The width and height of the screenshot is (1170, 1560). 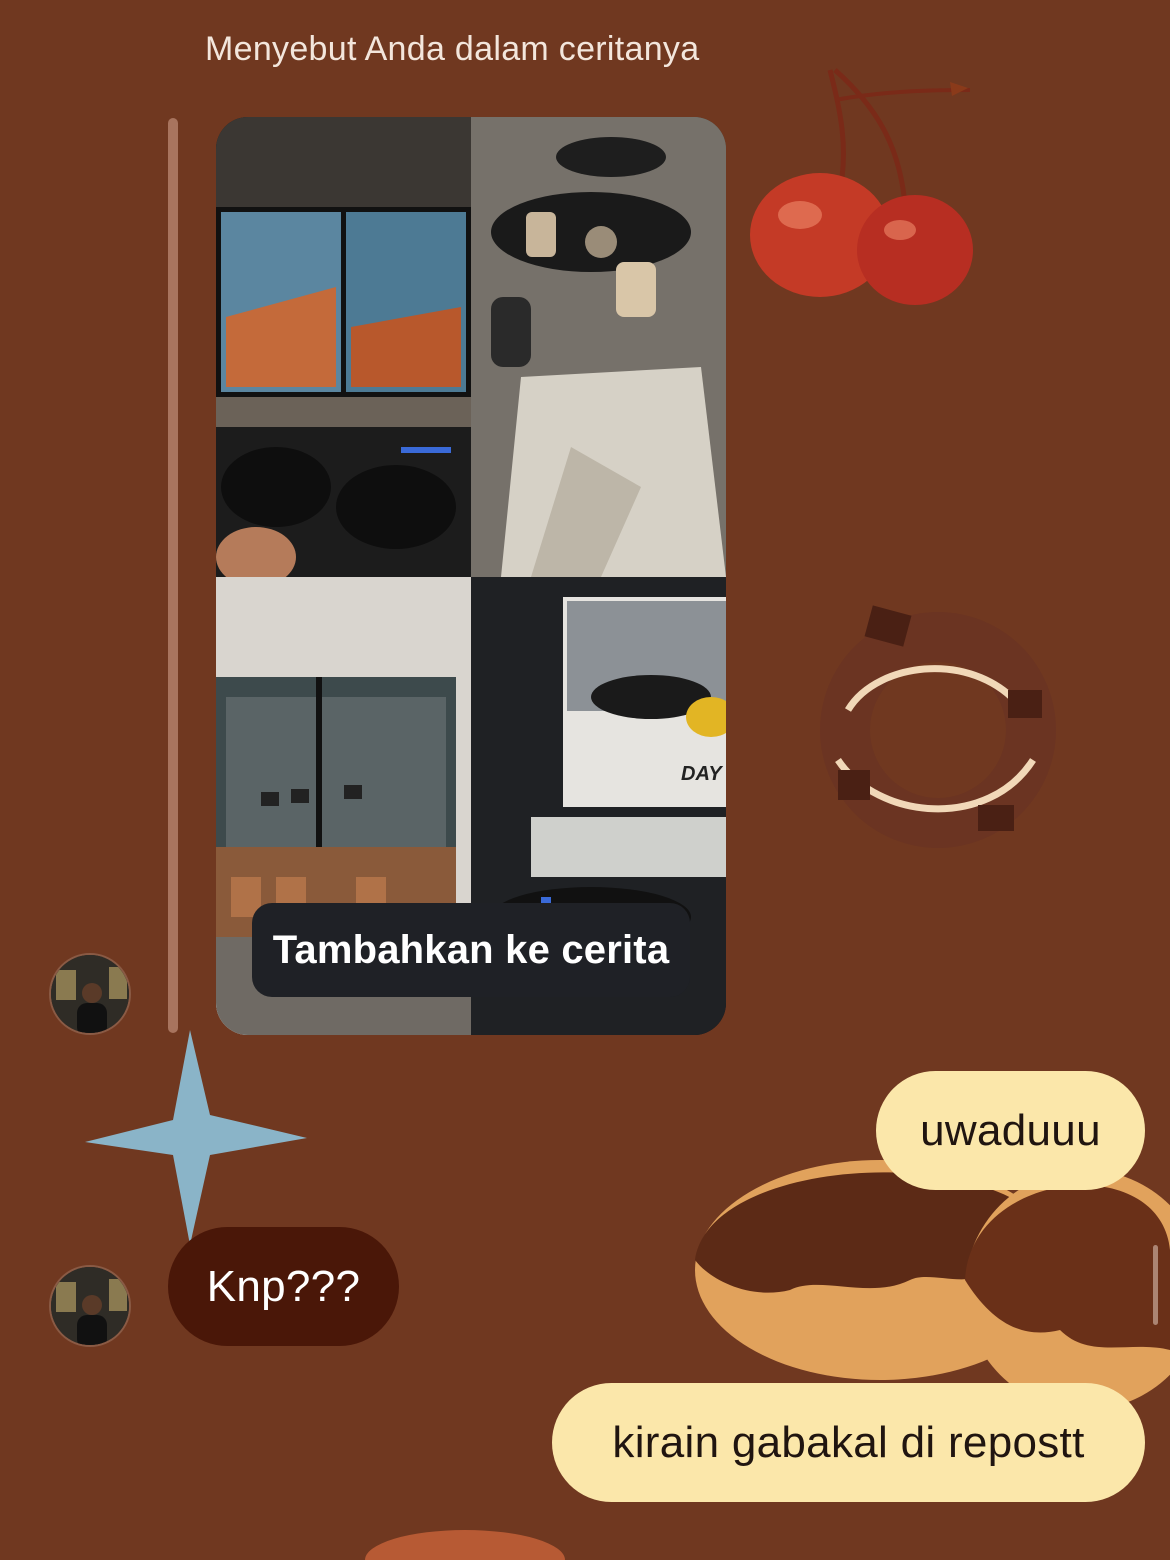 What do you see at coordinates (938, 726) in the screenshot?
I see `donut-sticker` at bounding box center [938, 726].